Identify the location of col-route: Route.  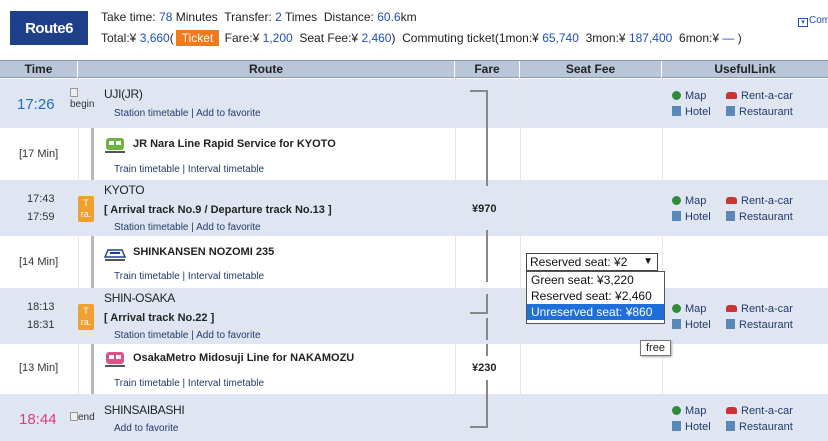
(266, 70).